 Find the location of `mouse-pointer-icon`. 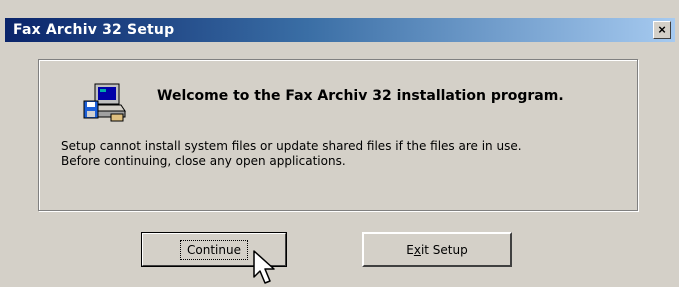

mouse-pointer-icon is located at coordinates (264, 267).